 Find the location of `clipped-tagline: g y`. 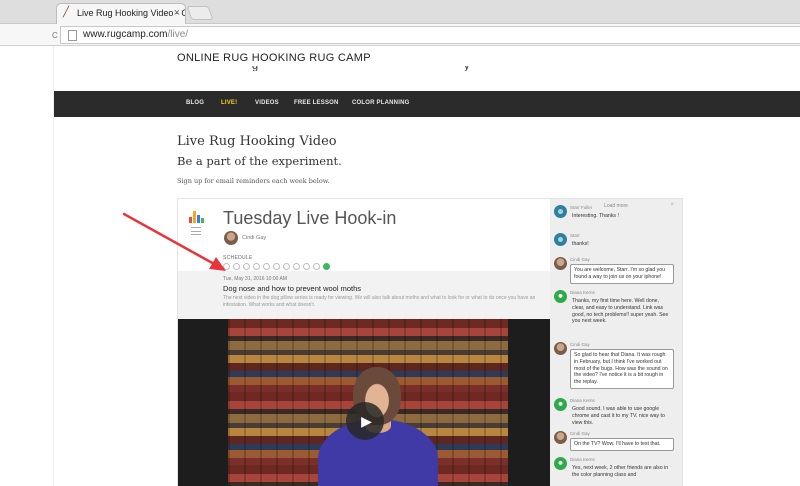

clipped-tagline: g y is located at coordinates (330, 68).